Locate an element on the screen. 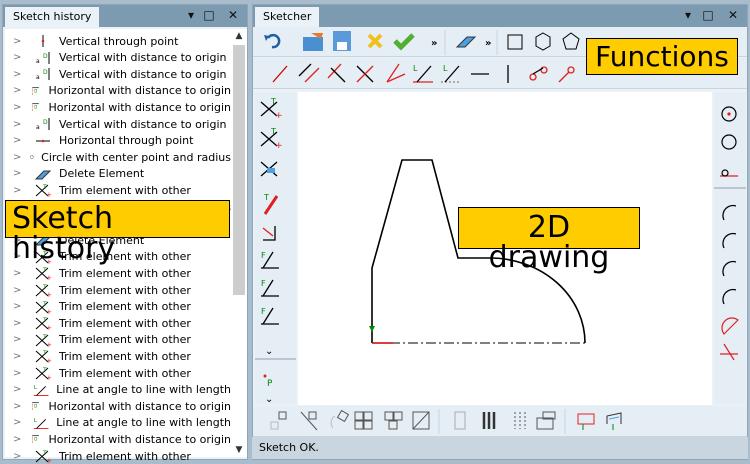 The width and height of the screenshot is (750, 464). parallel-line-icon is located at coordinates (309, 73).